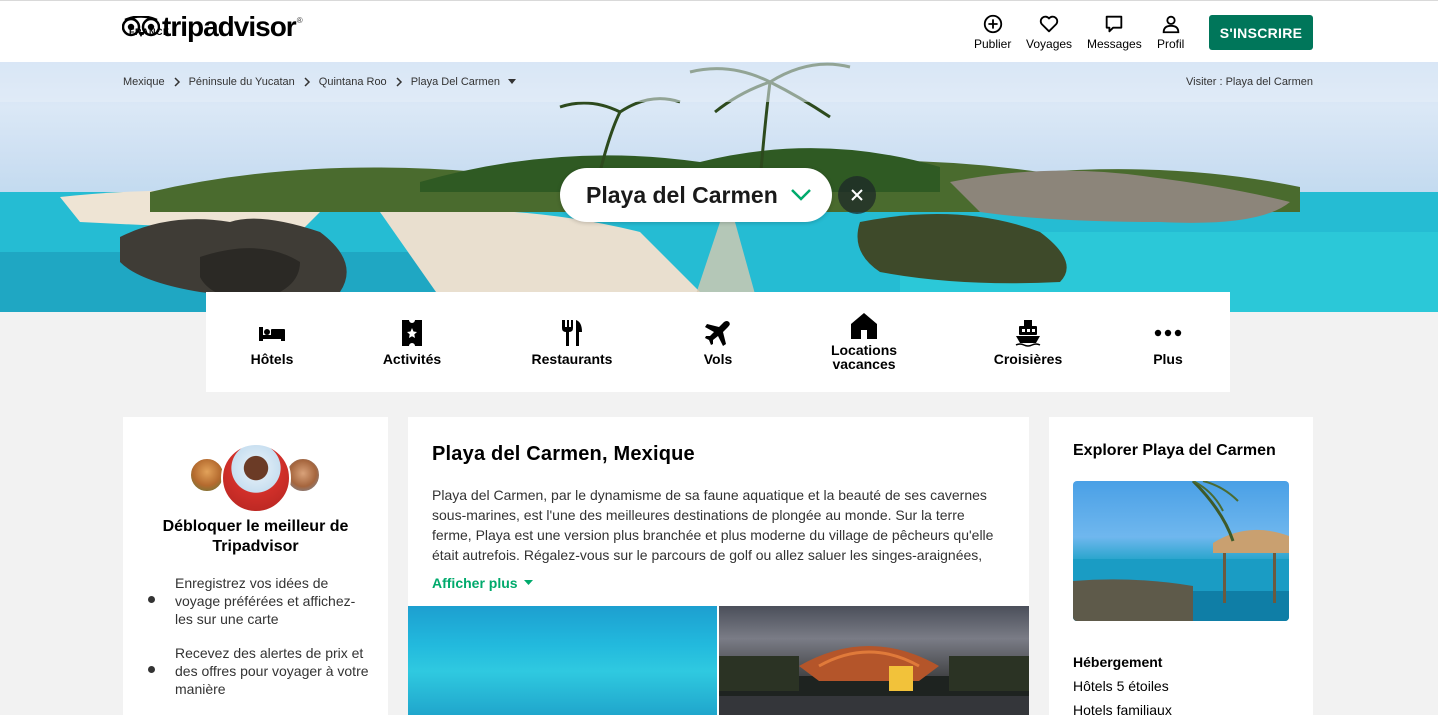 The width and height of the screenshot is (1438, 715). Describe the element at coordinates (874, 680) in the screenshot. I see `night-building-image` at that location.